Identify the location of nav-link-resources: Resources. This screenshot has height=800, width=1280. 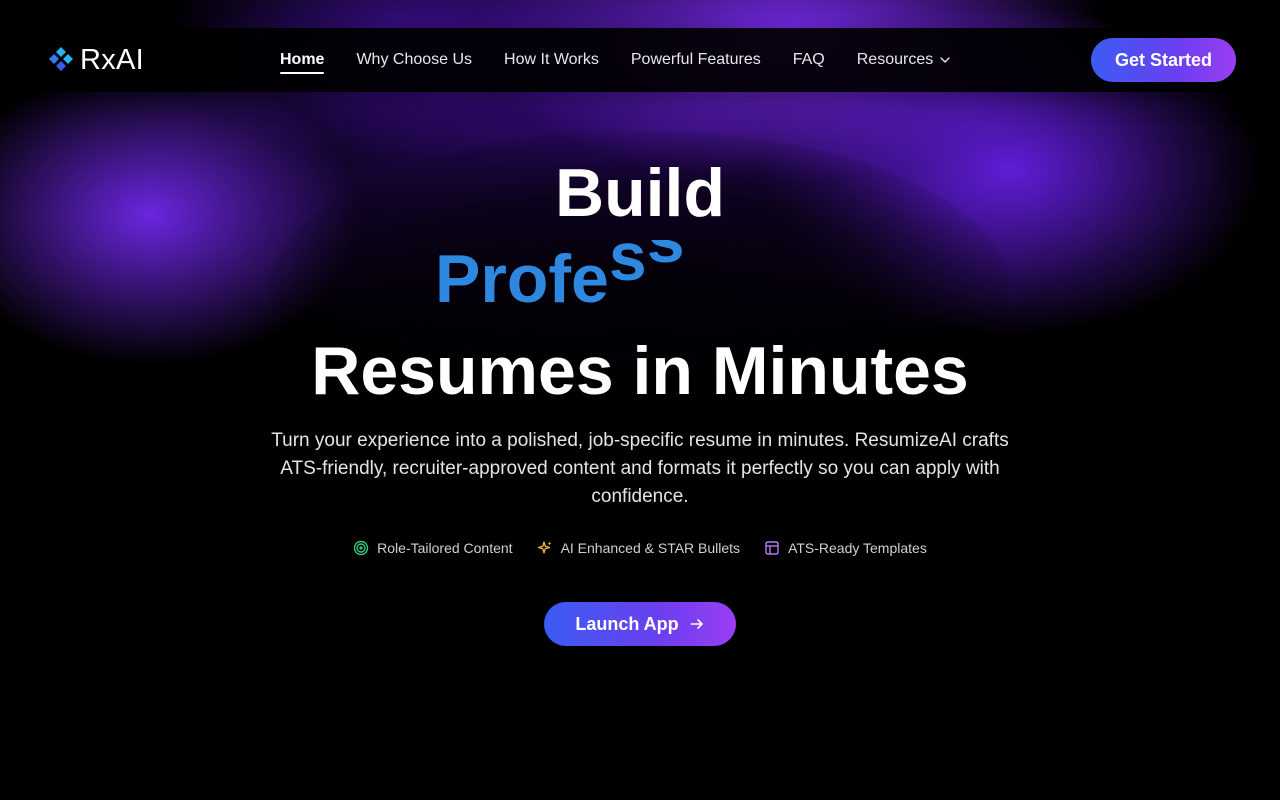
(904, 60).